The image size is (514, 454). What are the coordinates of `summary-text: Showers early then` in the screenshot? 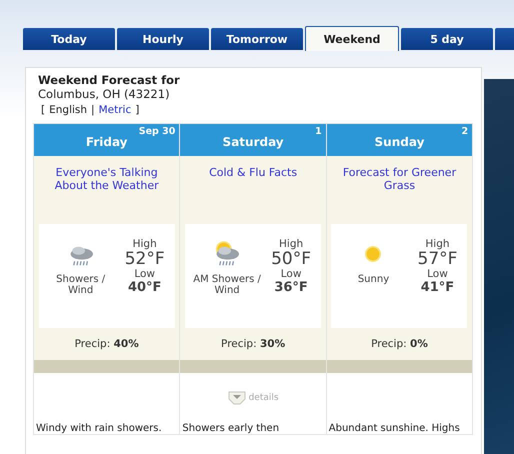 It's located at (231, 428).